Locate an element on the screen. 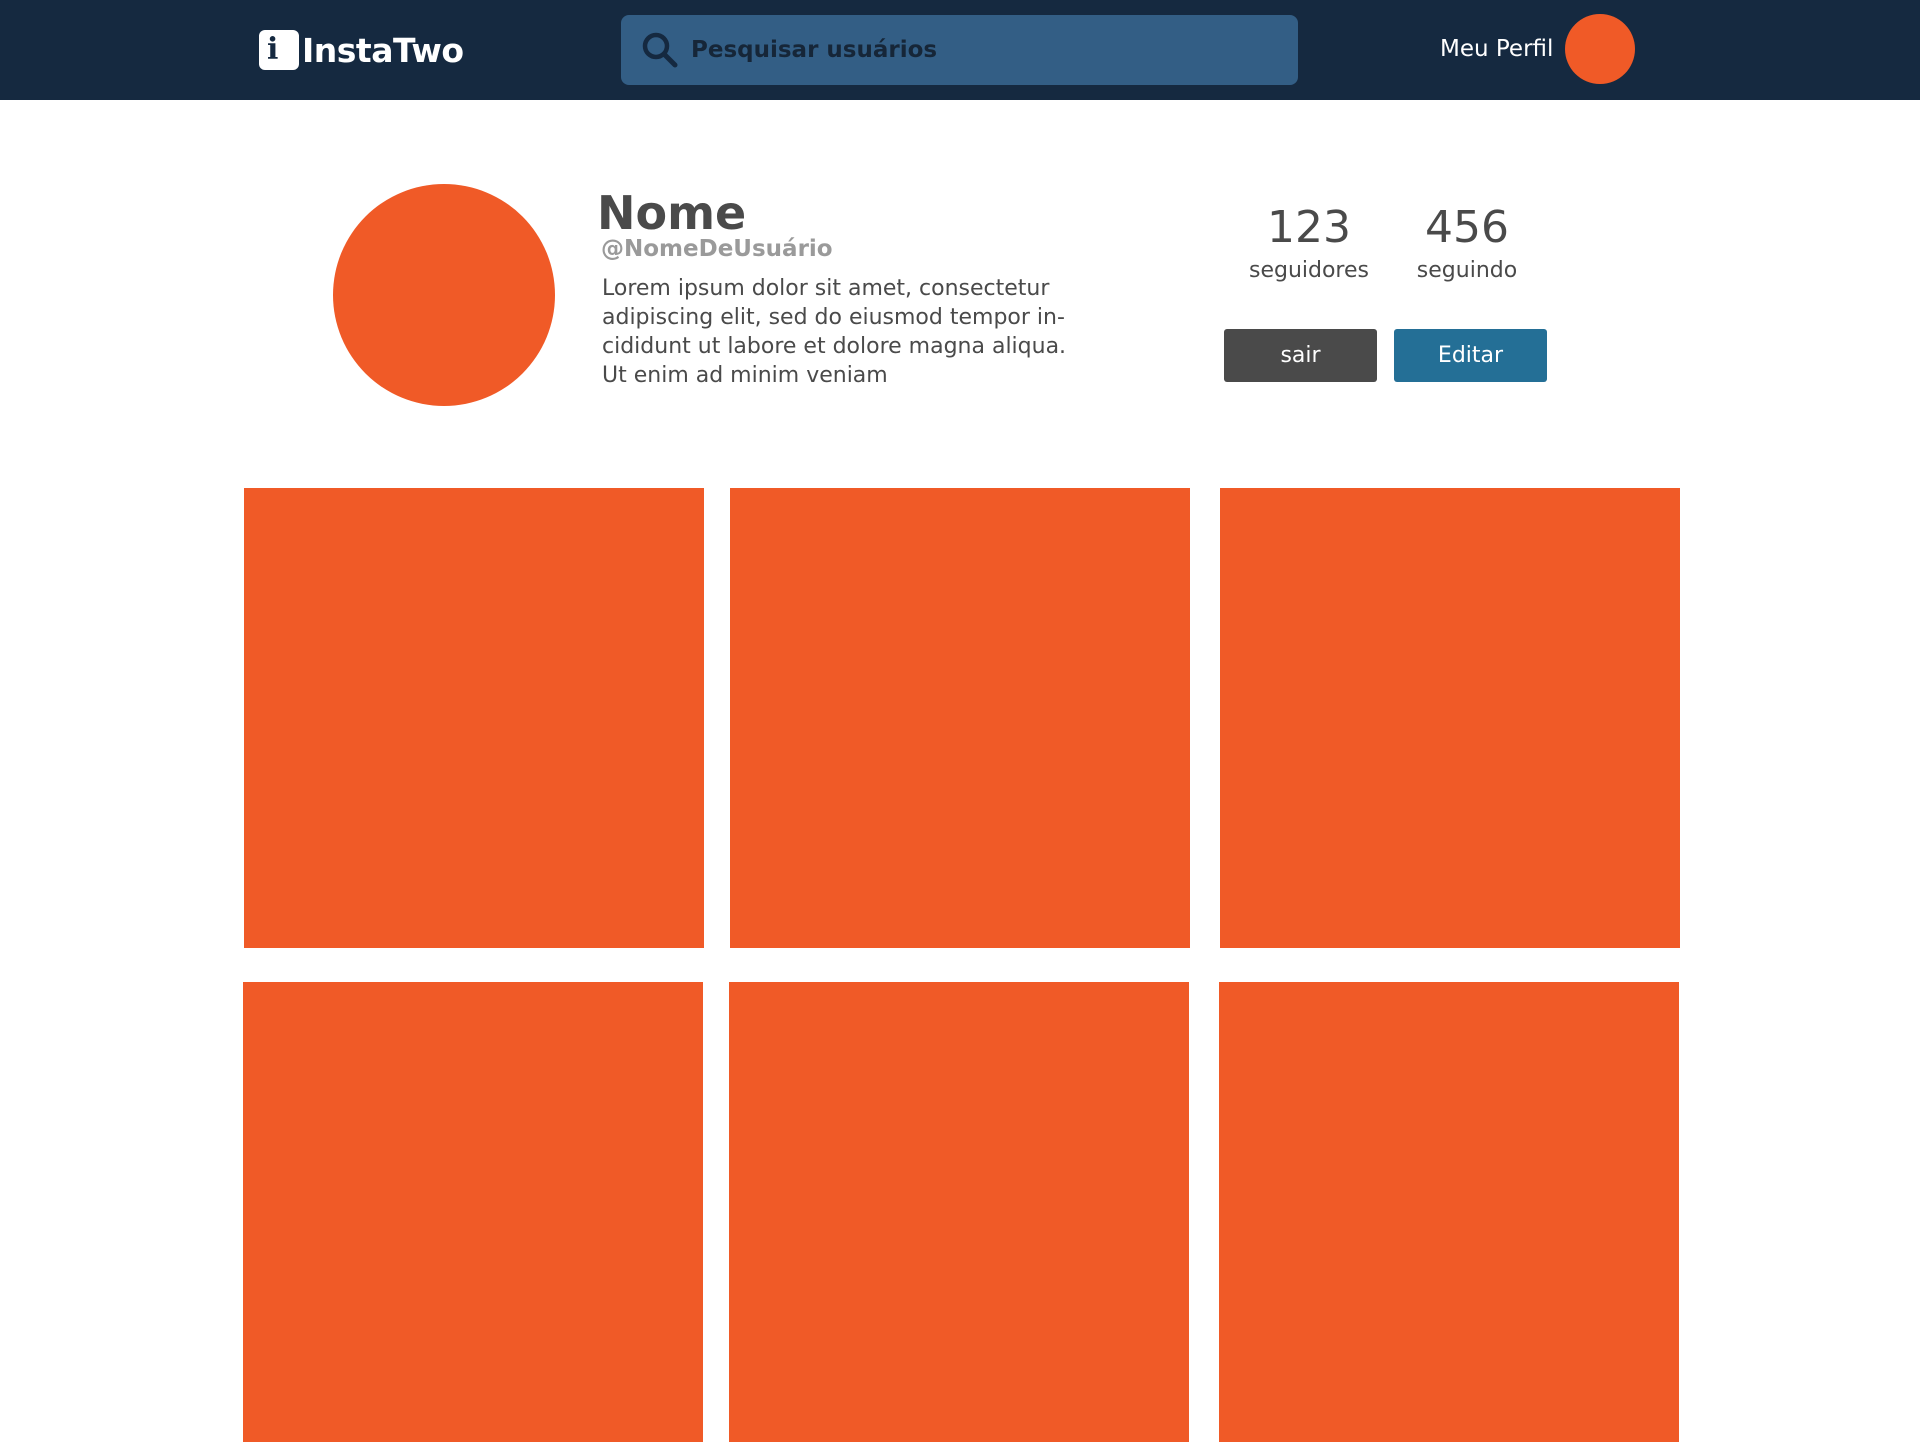  search-icon is located at coordinates (660, 50).